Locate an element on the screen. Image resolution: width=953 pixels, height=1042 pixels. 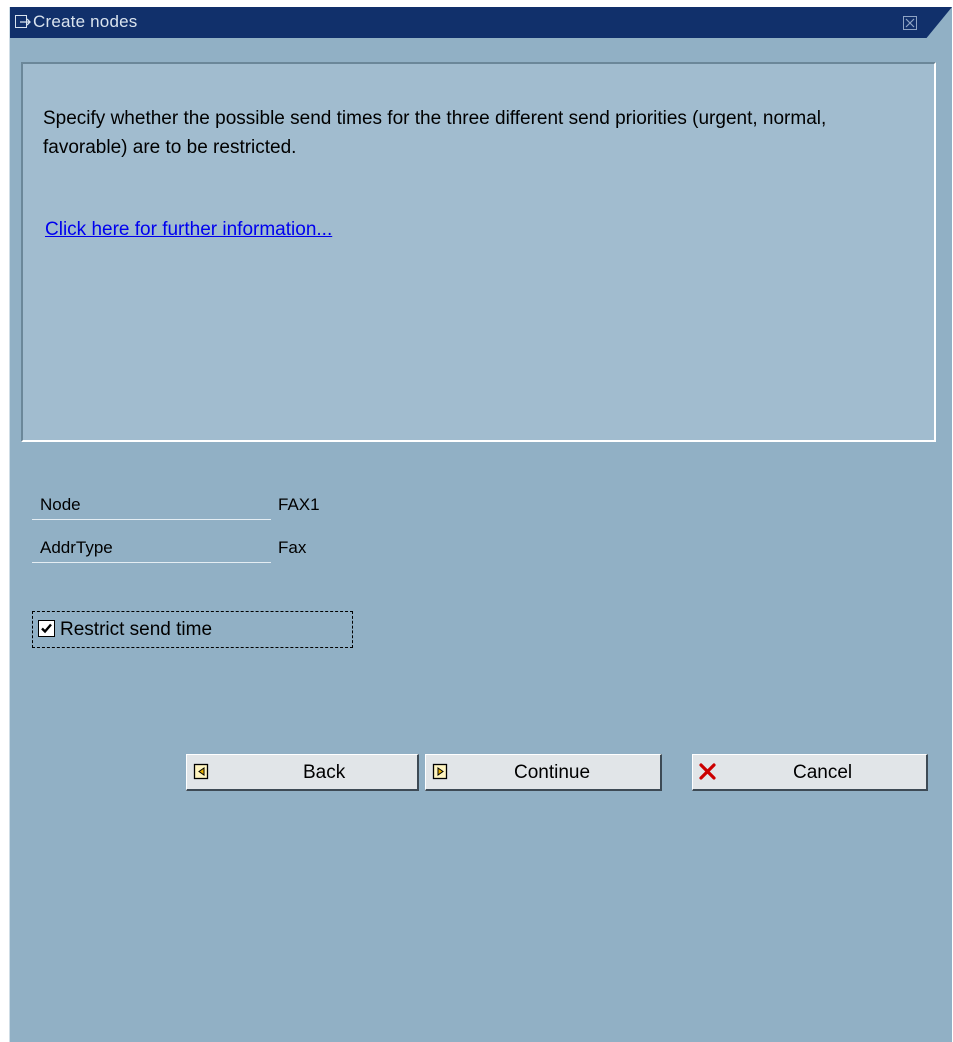
field-label-addrtype: AddrType is located at coordinates (151, 548).